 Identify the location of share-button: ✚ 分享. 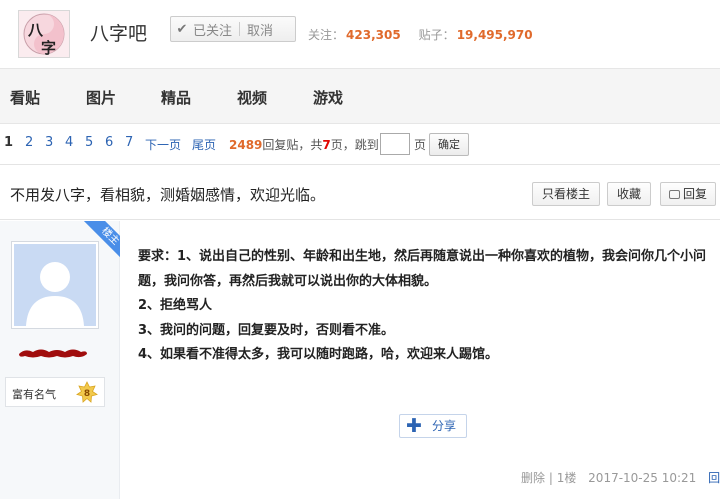
(433, 426).